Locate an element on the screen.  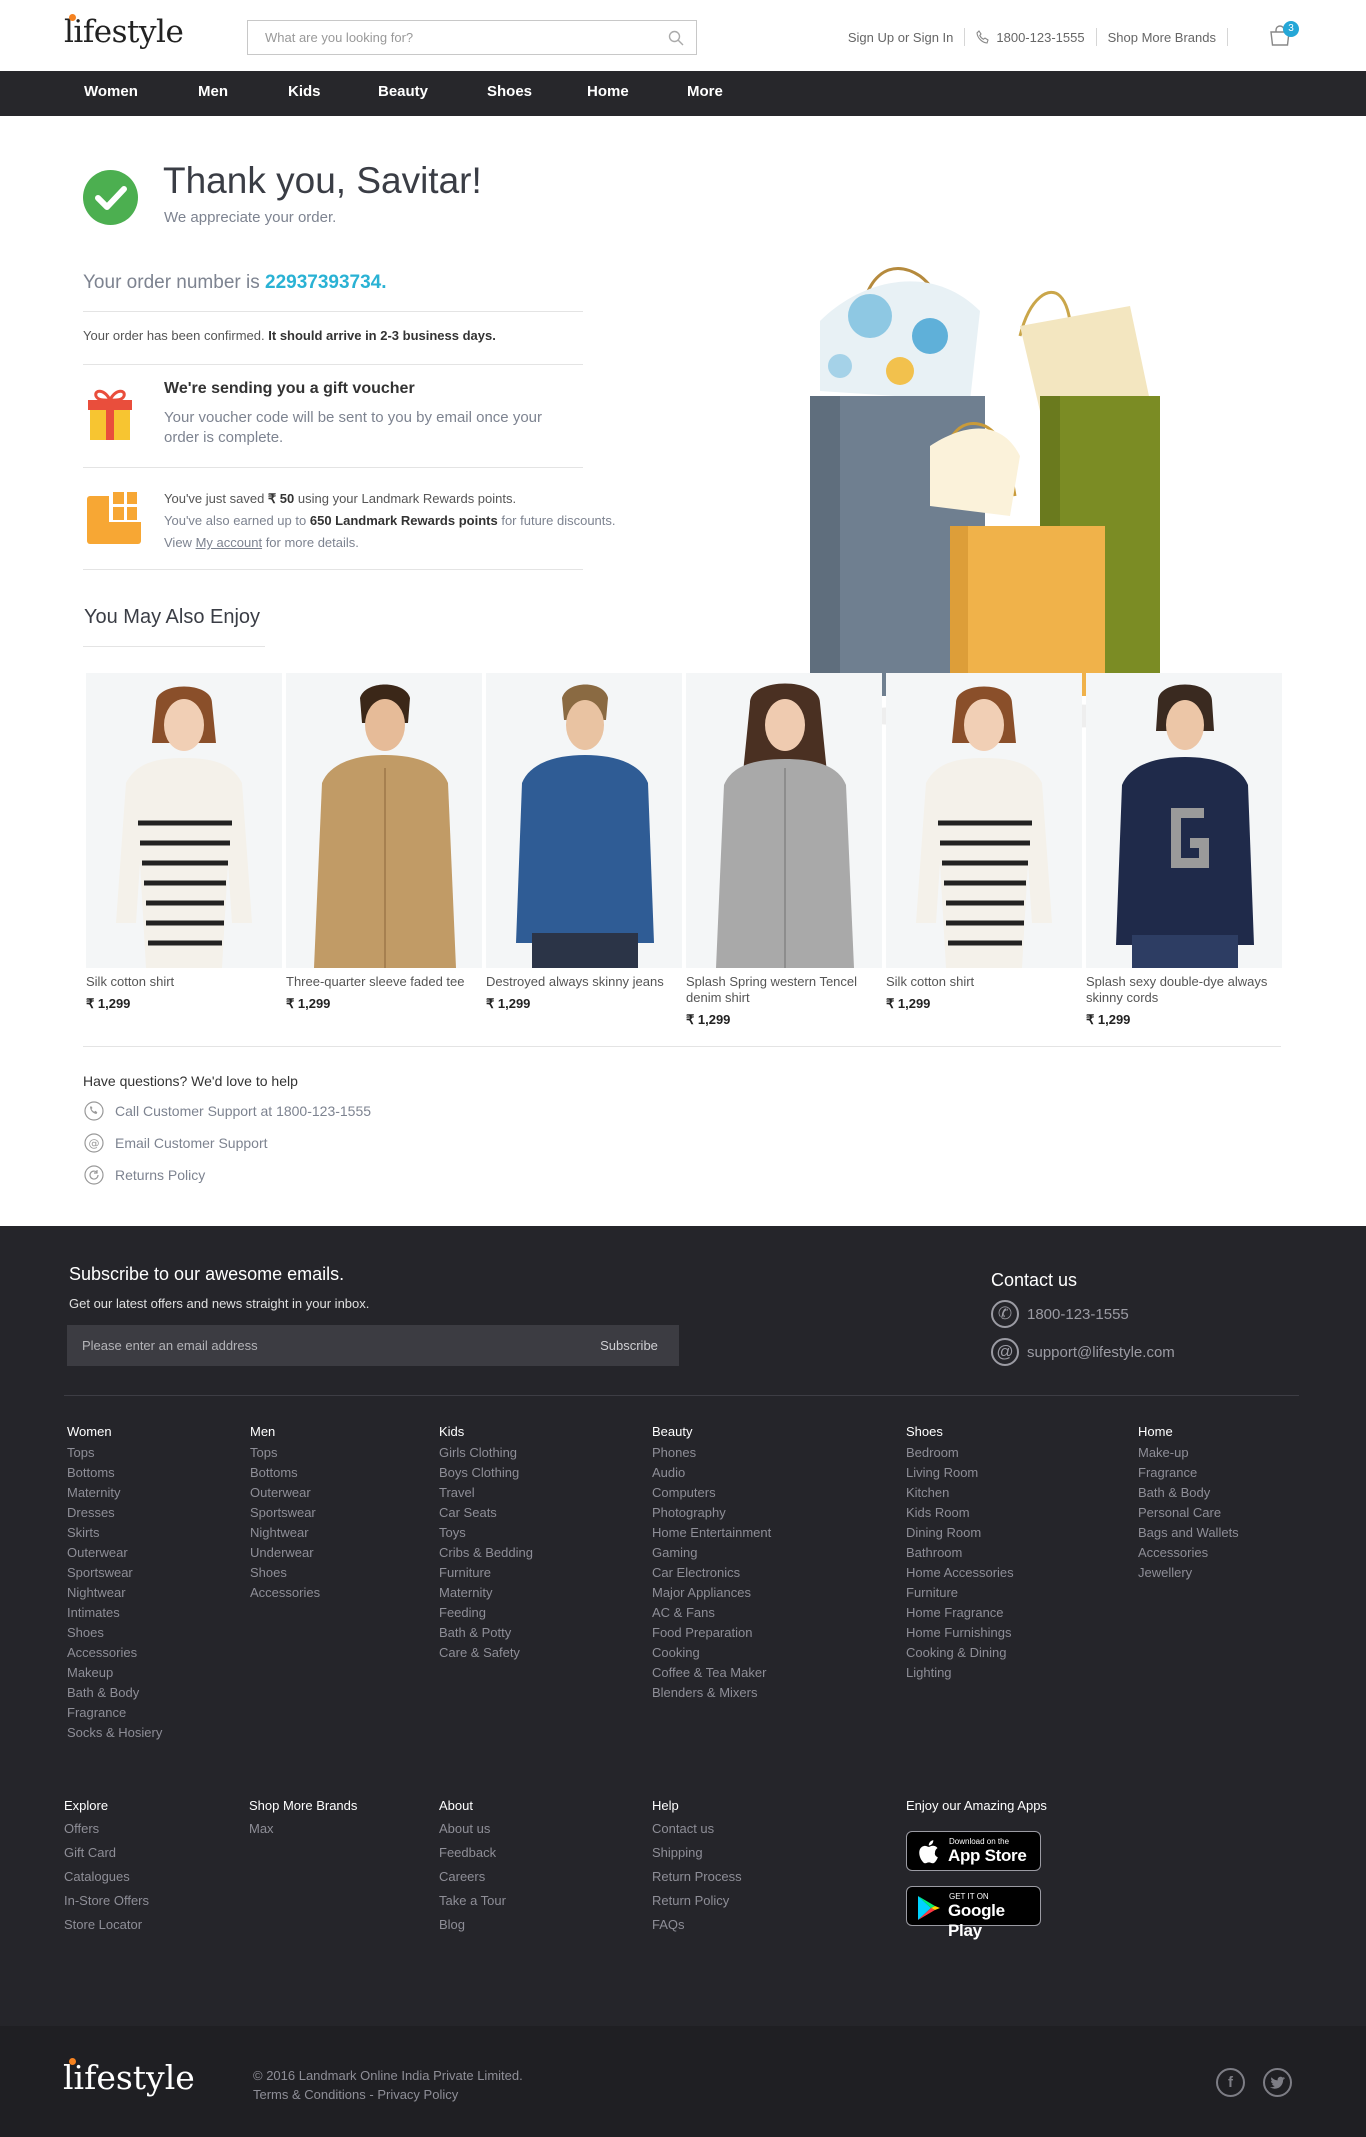
cart-button: 3 is located at coordinates (1283, 37).